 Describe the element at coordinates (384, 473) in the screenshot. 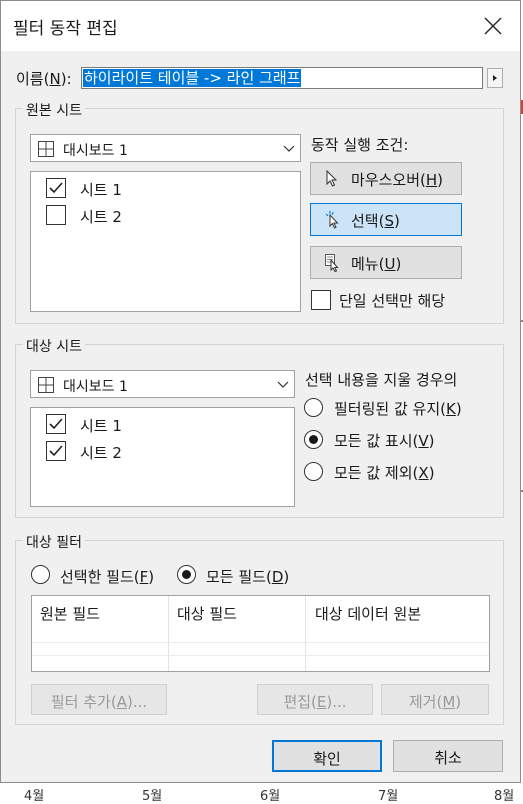

I see `exclude-all-label: 모든 값 제외(X)` at that location.